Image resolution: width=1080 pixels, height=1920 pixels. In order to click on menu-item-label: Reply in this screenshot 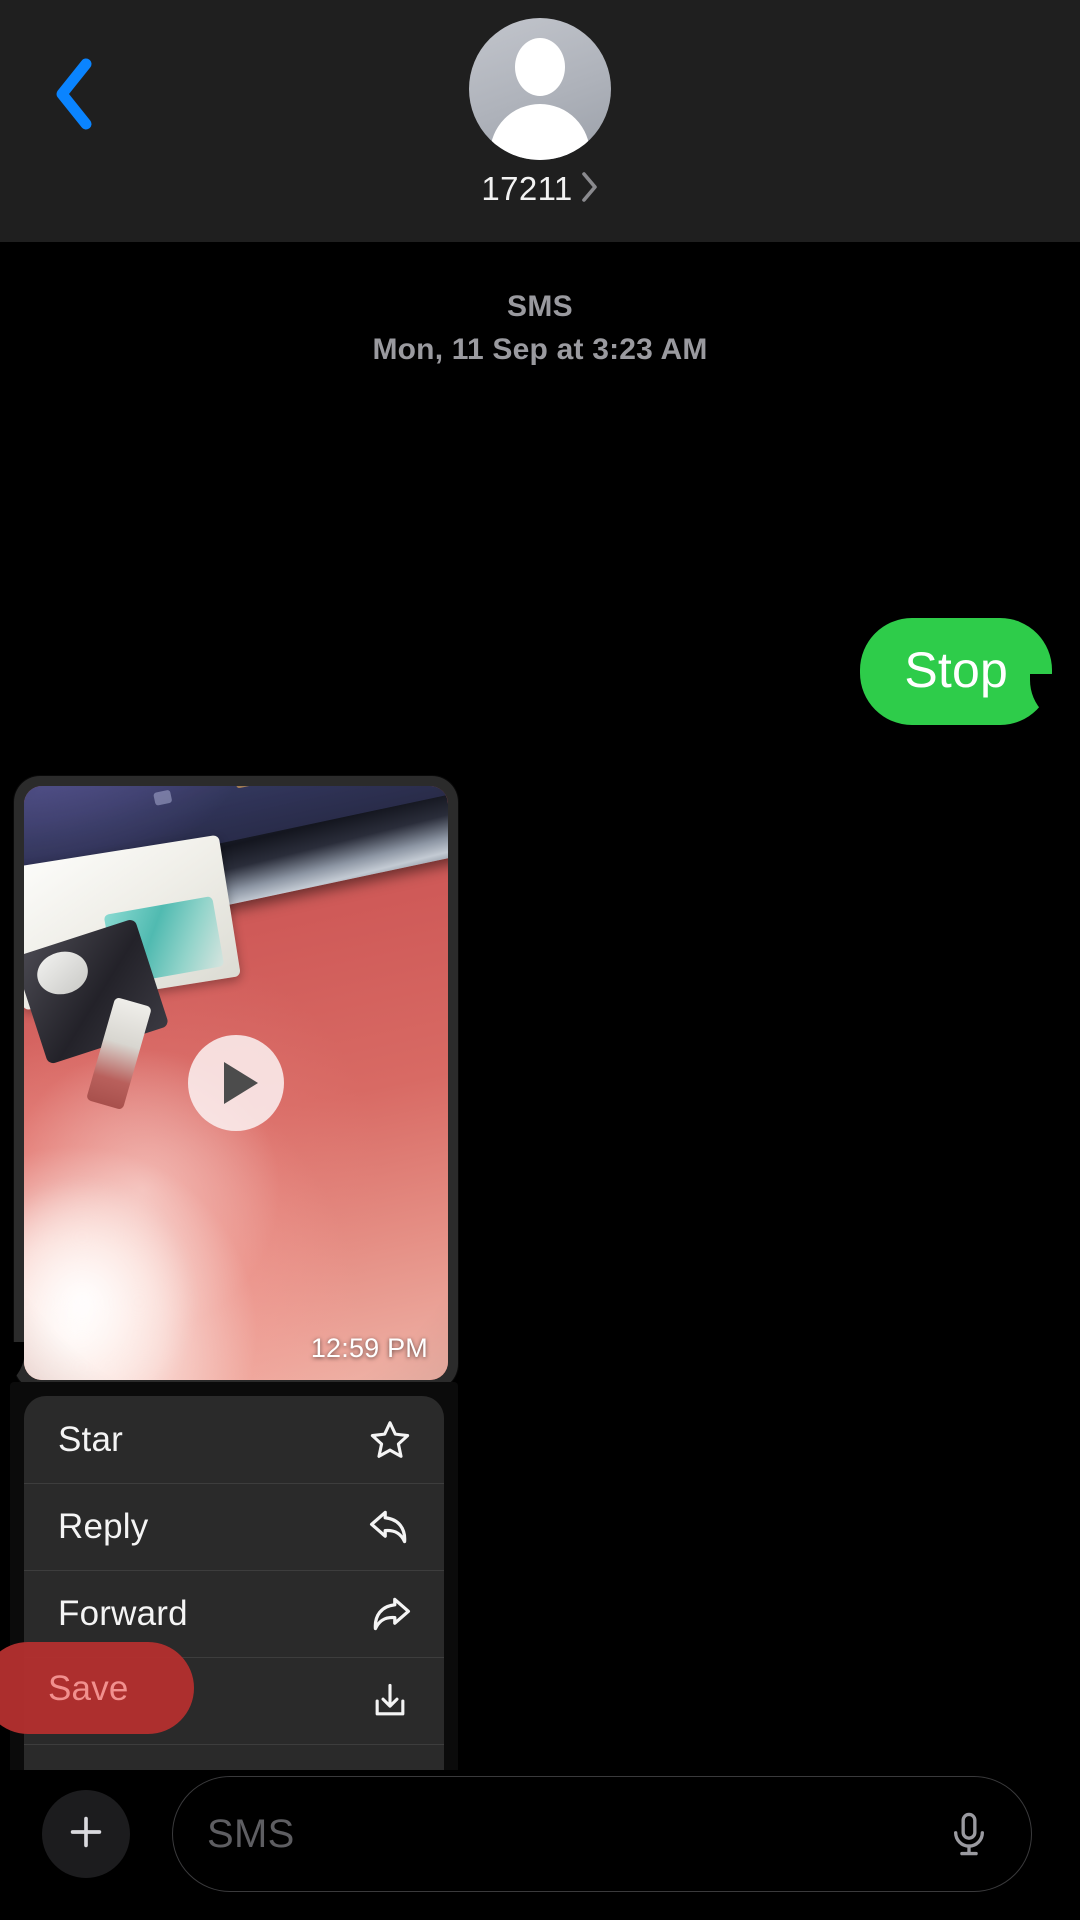, I will do `click(103, 1526)`.